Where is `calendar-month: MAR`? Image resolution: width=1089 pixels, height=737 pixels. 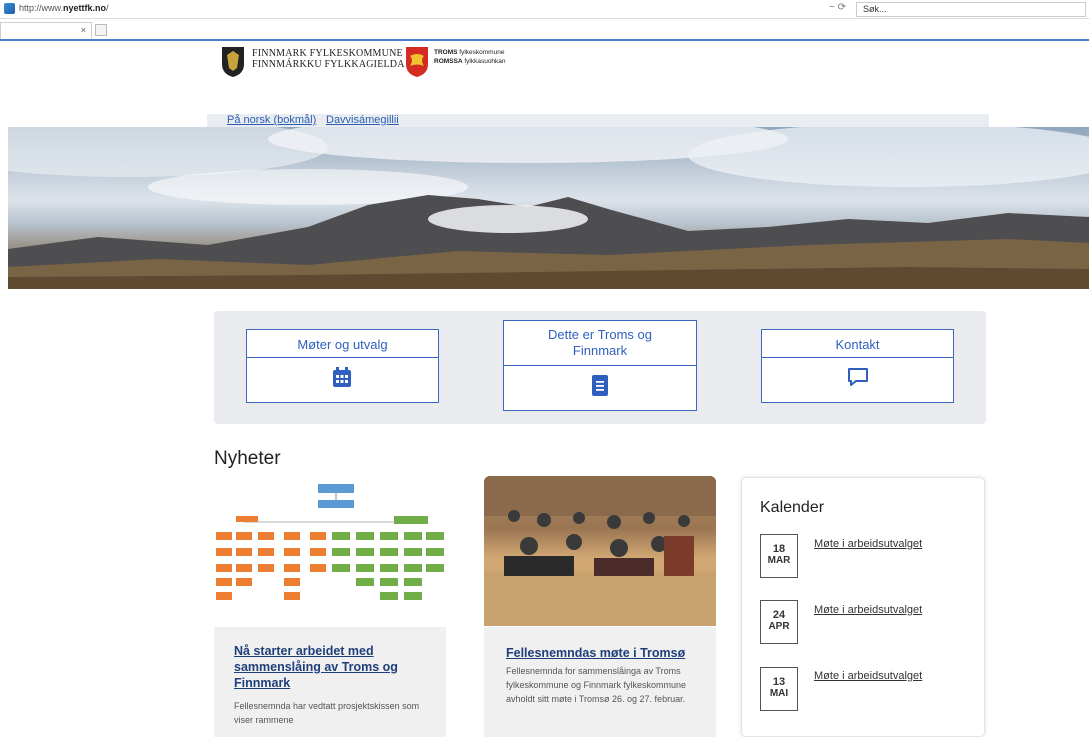
calendar-month: MAR is located at coordinates (779, 560).